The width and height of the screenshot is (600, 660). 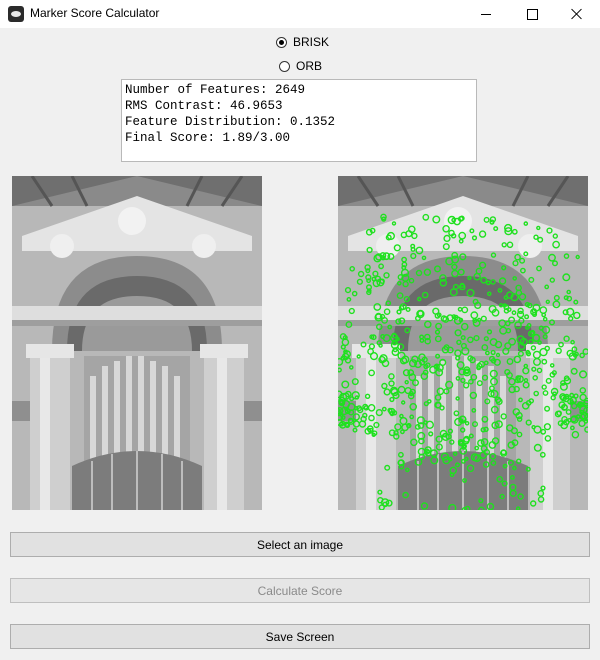 What do you see at coordinates (300, 636) in the screenshot?
I see `save-screen-button: Save Screen` at bounding box center [300, 636].